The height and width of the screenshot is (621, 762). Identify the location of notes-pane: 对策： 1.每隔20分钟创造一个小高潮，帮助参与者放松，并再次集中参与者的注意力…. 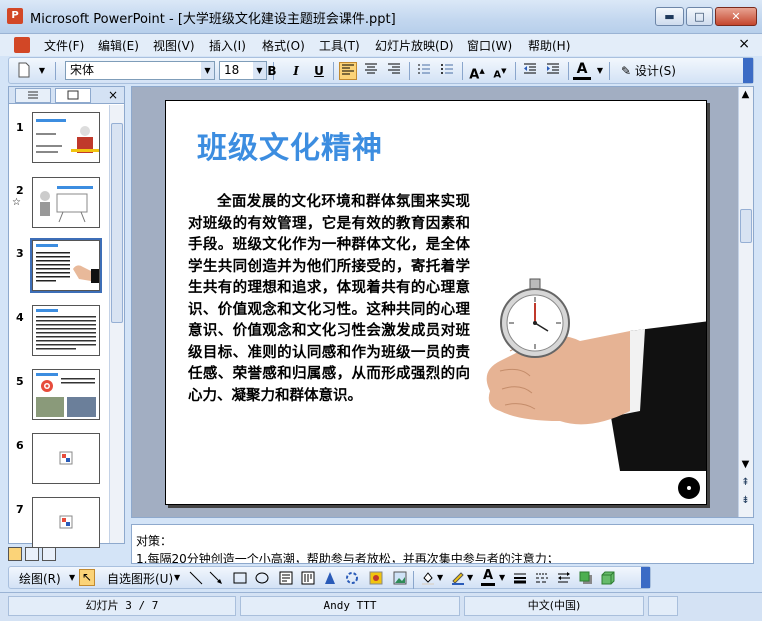
(442, 544).